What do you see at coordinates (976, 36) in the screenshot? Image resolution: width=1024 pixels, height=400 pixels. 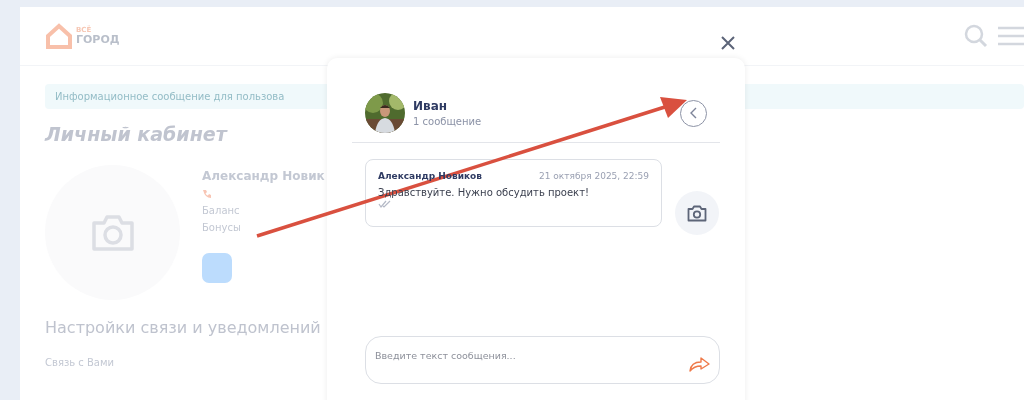 I see `search-icon` at bounding box center [976, 36].